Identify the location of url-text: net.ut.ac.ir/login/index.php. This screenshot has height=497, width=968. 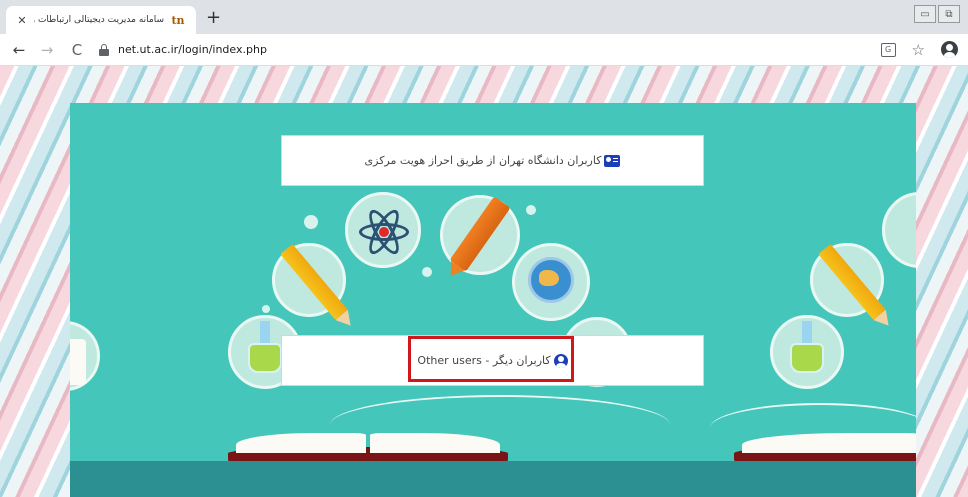
(192, 49).